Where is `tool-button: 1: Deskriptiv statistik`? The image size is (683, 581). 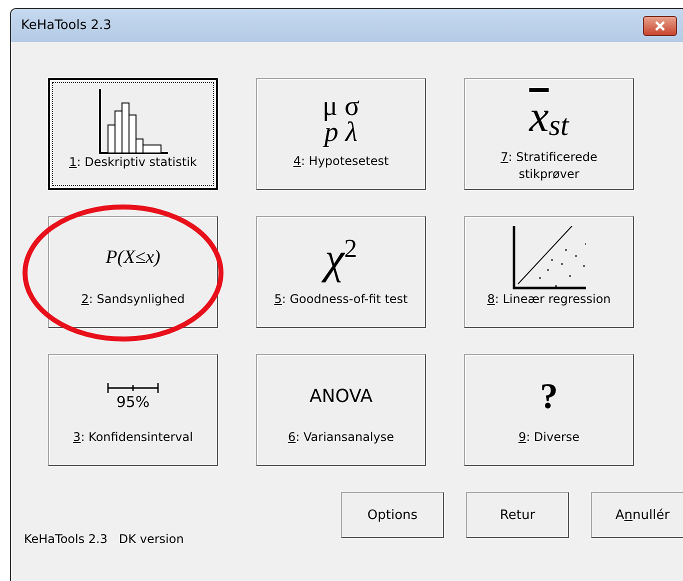 tool-button: 1: Deskriptiv statistik is located at coordinates (133, 134).